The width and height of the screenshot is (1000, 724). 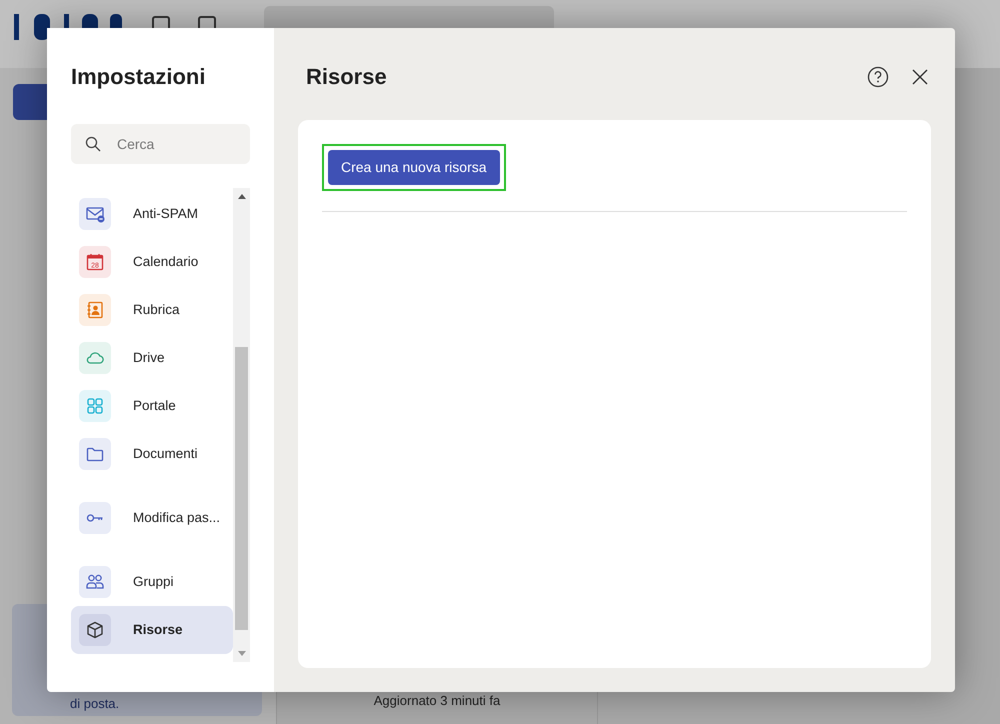 I want to click on help-icon, so click(x=878, y=77).